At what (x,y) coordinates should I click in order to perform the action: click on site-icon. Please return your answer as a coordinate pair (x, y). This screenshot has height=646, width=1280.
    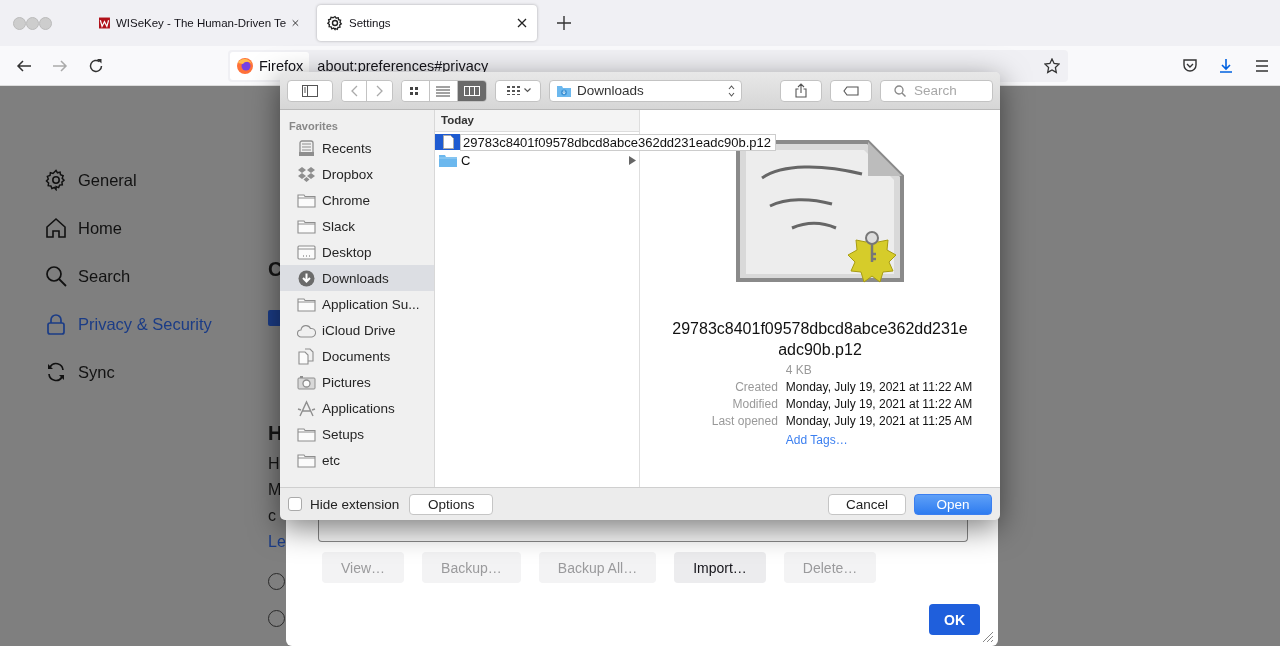
    Looking at the image, I should click on (104, 23).